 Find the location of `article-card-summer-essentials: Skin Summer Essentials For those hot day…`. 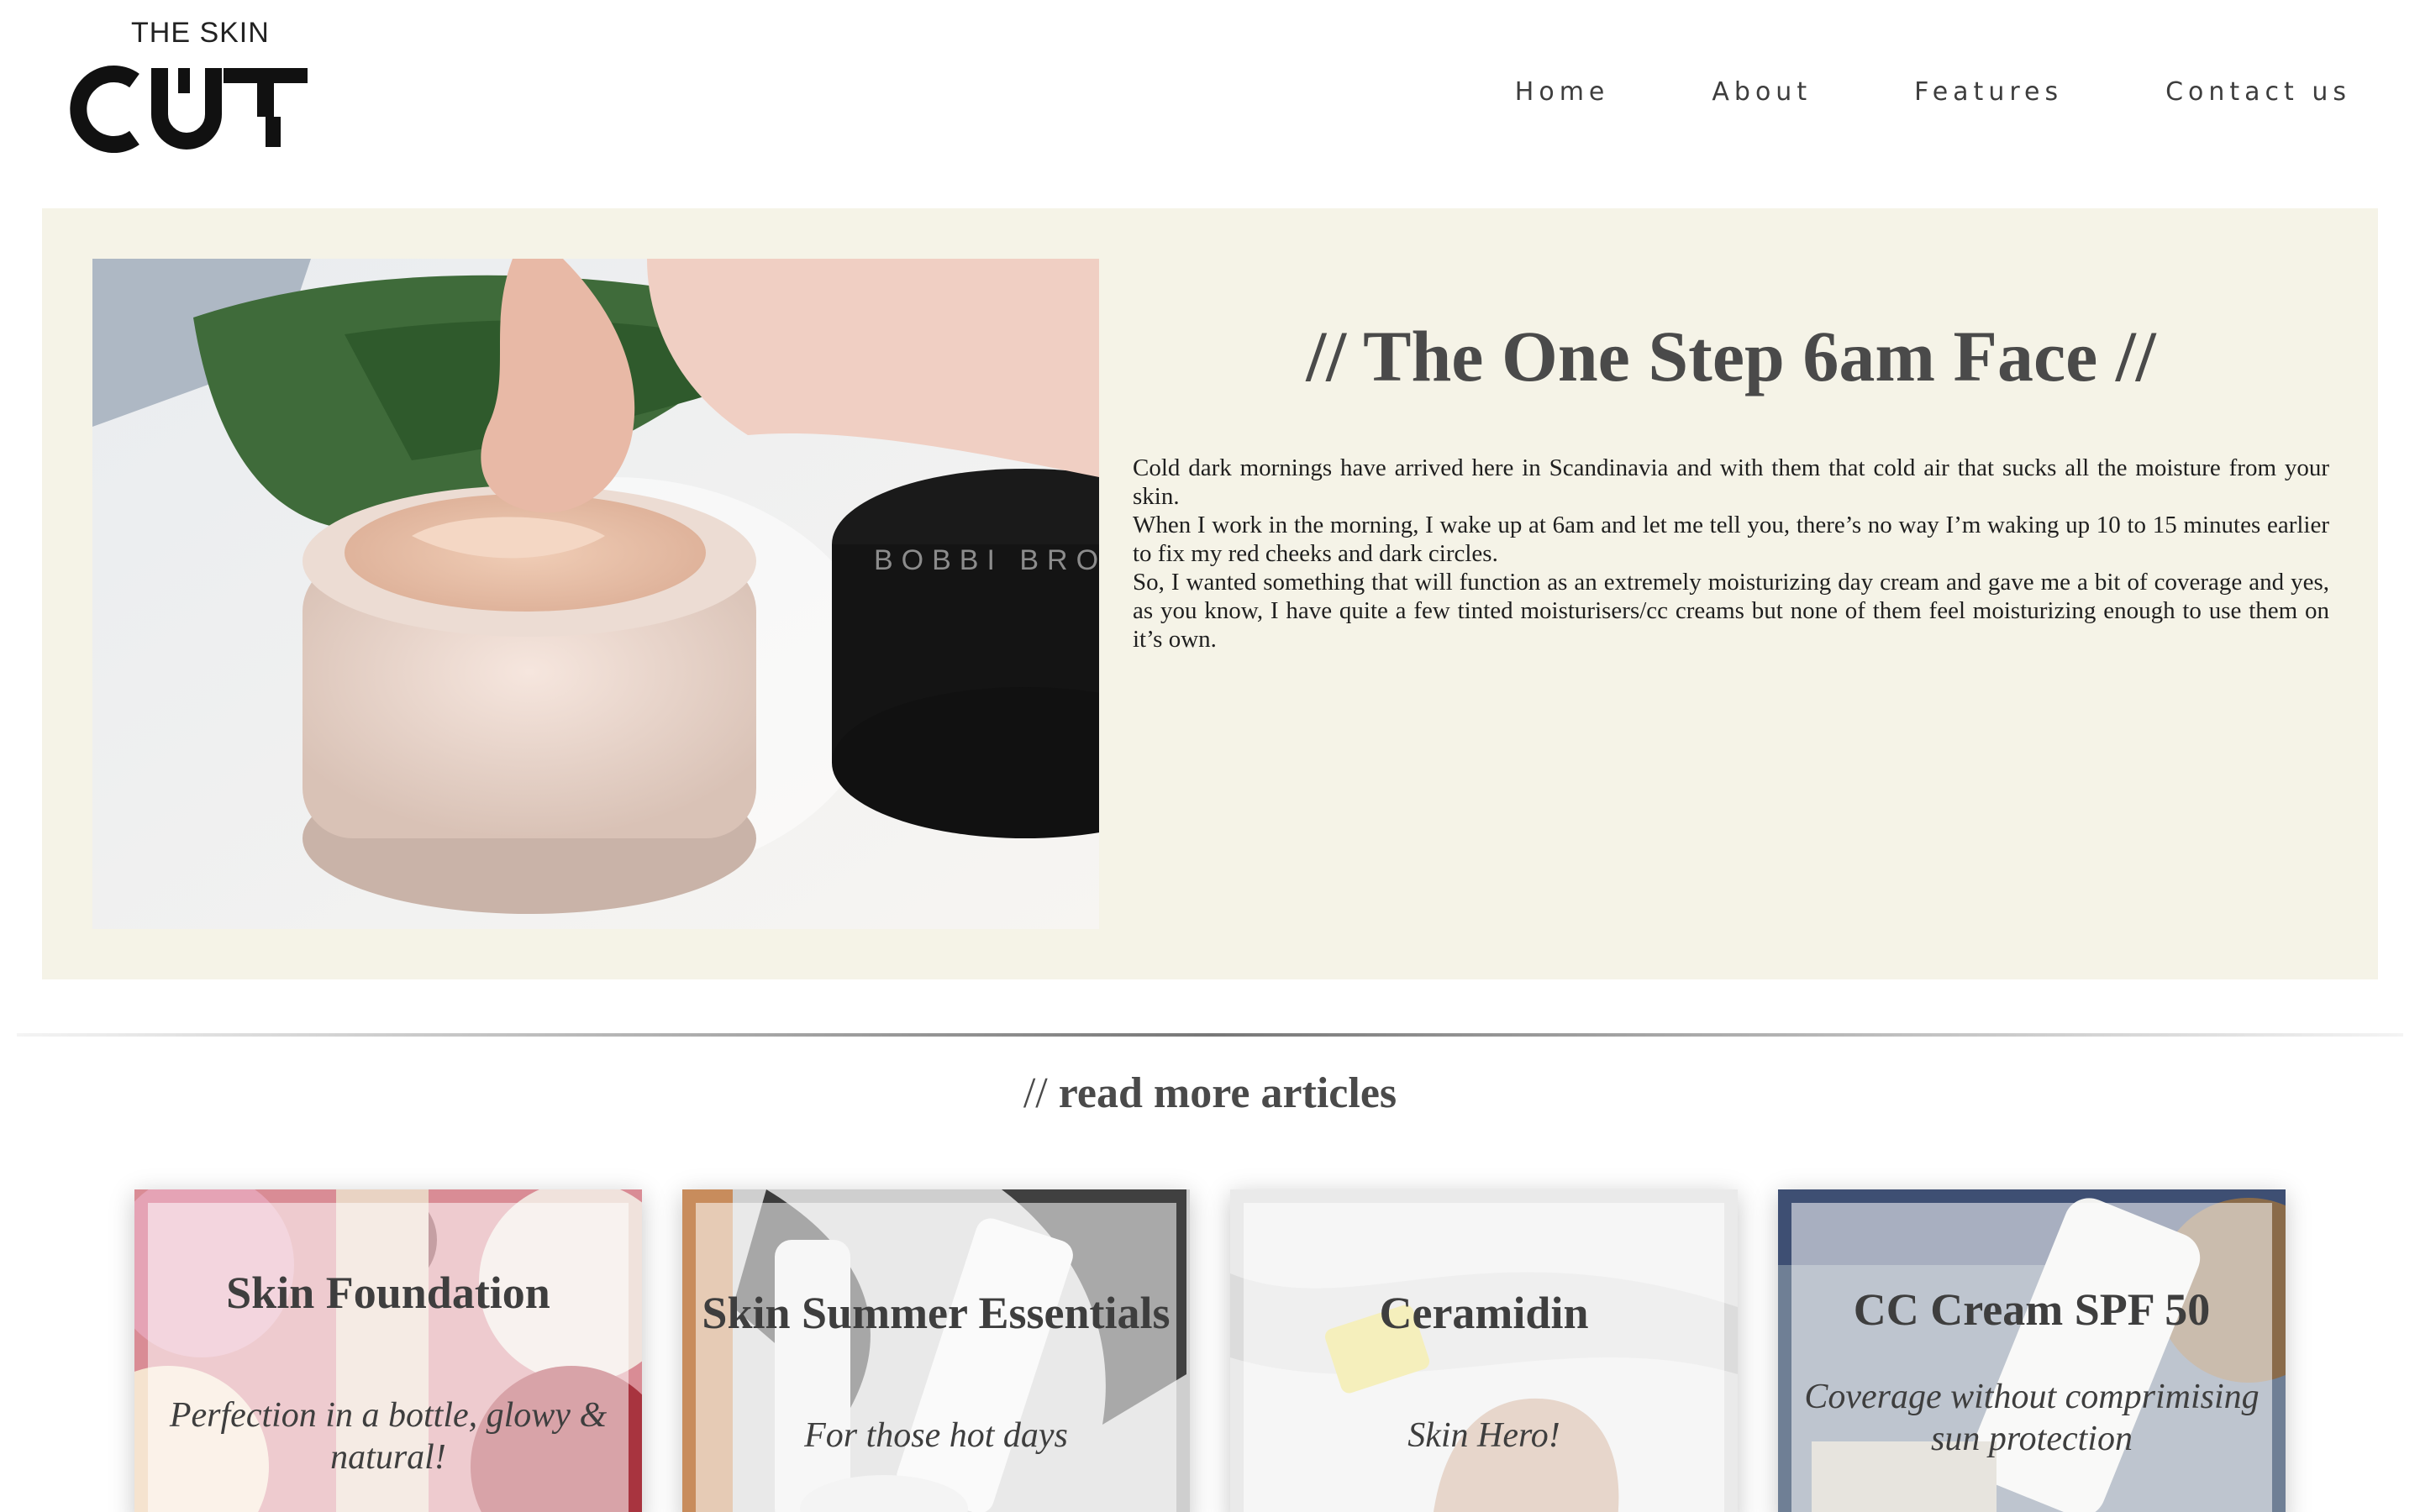

article-card-summer-essentials: Skin Summer Essentials For those hot day… is located at coordinates (936, 1350).